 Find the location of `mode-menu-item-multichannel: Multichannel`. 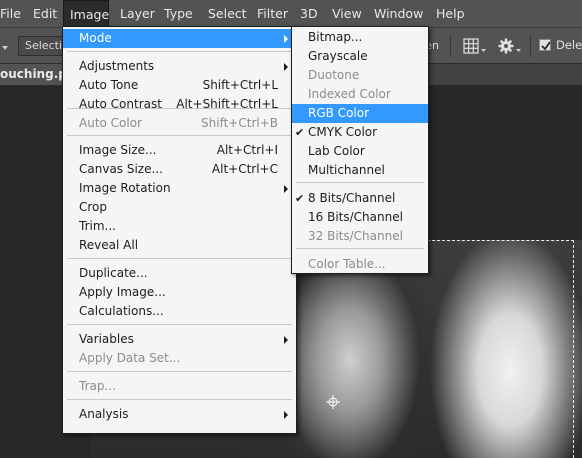

mode-menu-item-multichannel: Multichannel is located at coordinates (360, 170).